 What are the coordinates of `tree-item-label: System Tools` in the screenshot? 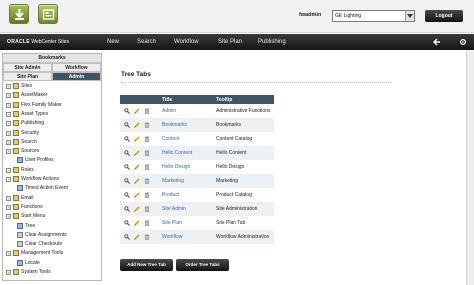 It's located at (36, 272).